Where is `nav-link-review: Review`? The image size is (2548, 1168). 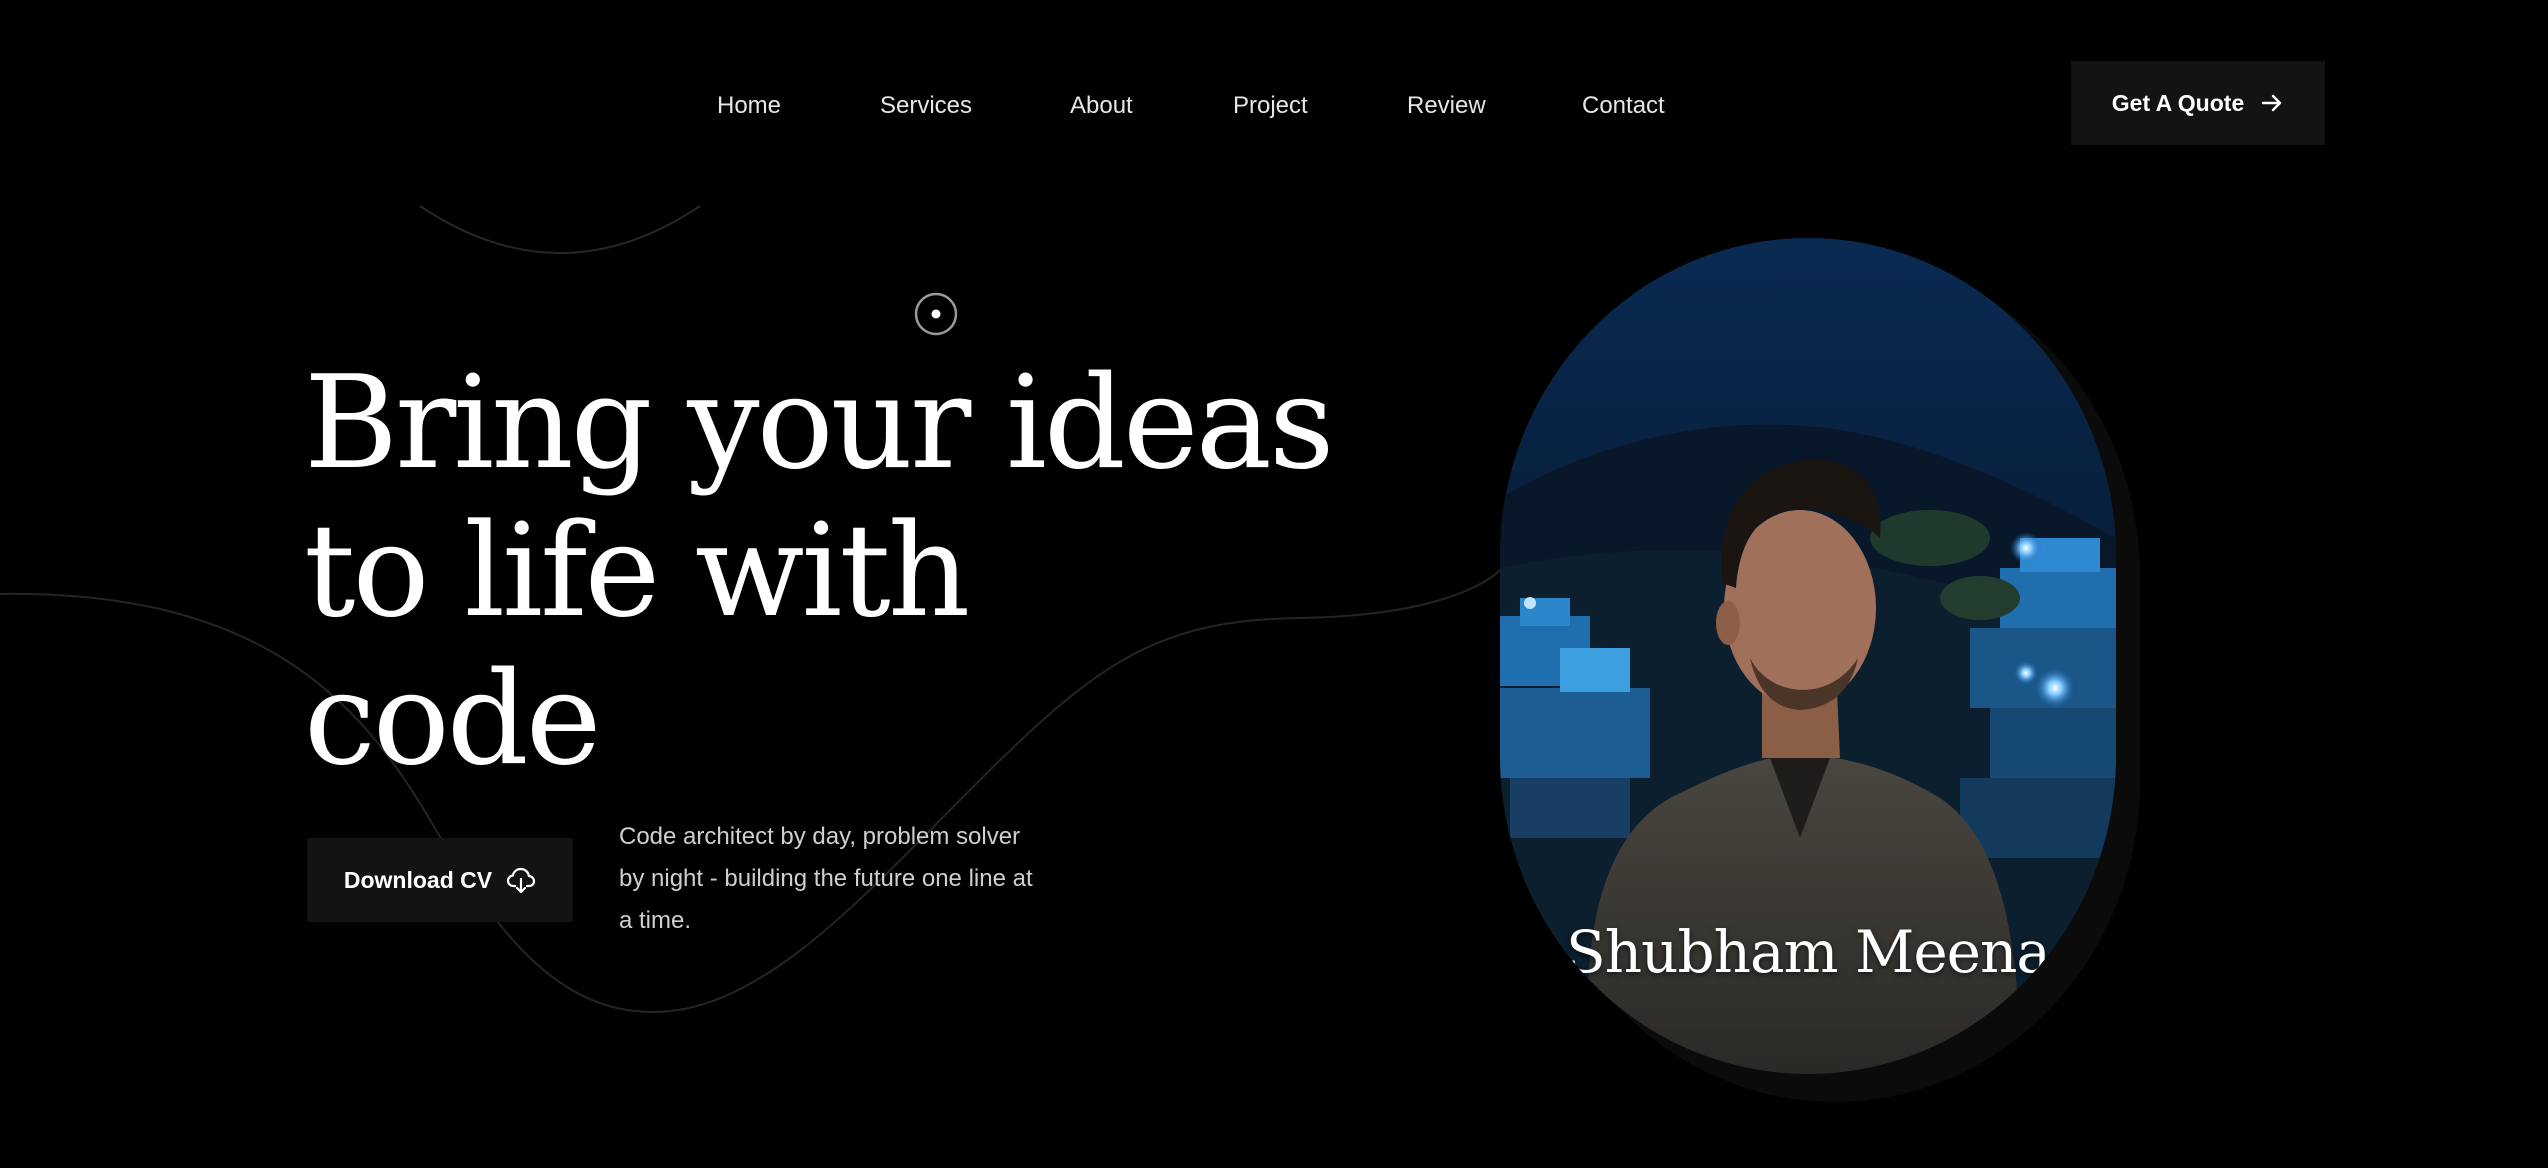
nav-link-review: Review is located at coordinates (1446, 106).